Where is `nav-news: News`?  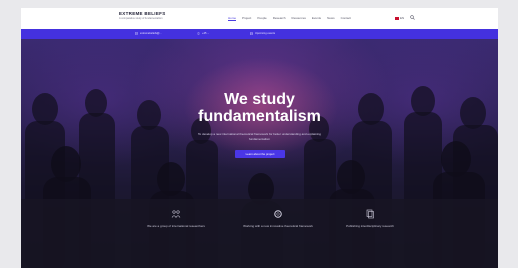
nav-news: News is located at coordinates (331, 18).